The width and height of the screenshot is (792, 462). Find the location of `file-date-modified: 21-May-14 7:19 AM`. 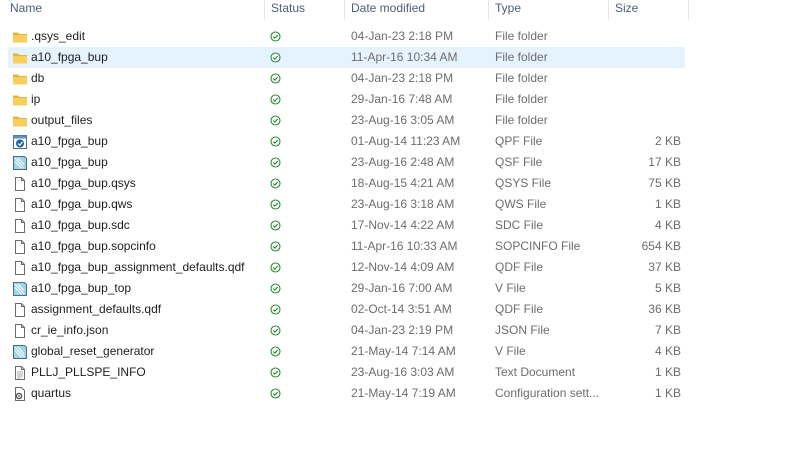

file-date-modified: 21-May-14 7:19 AM is located at coordinates (403, 393).